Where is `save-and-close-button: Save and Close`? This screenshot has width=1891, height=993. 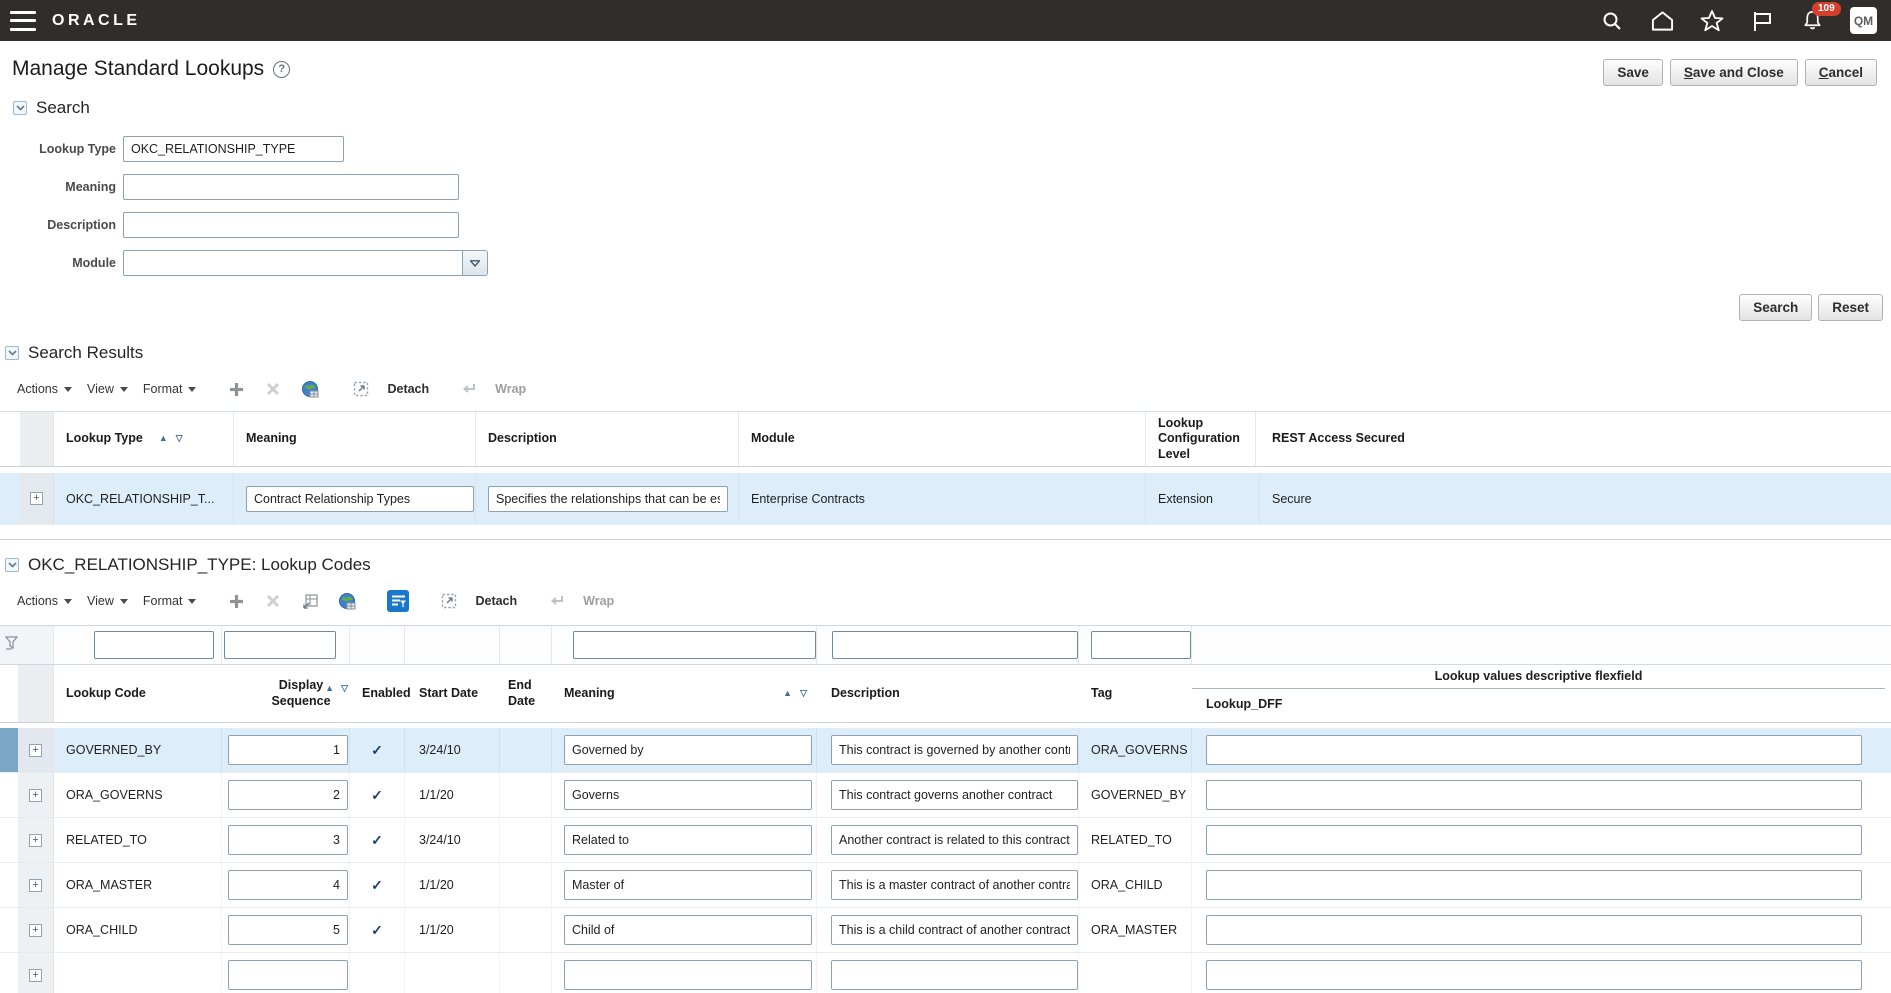
save-and-close-button: Save and Close is located at coordinates (1733, 72).